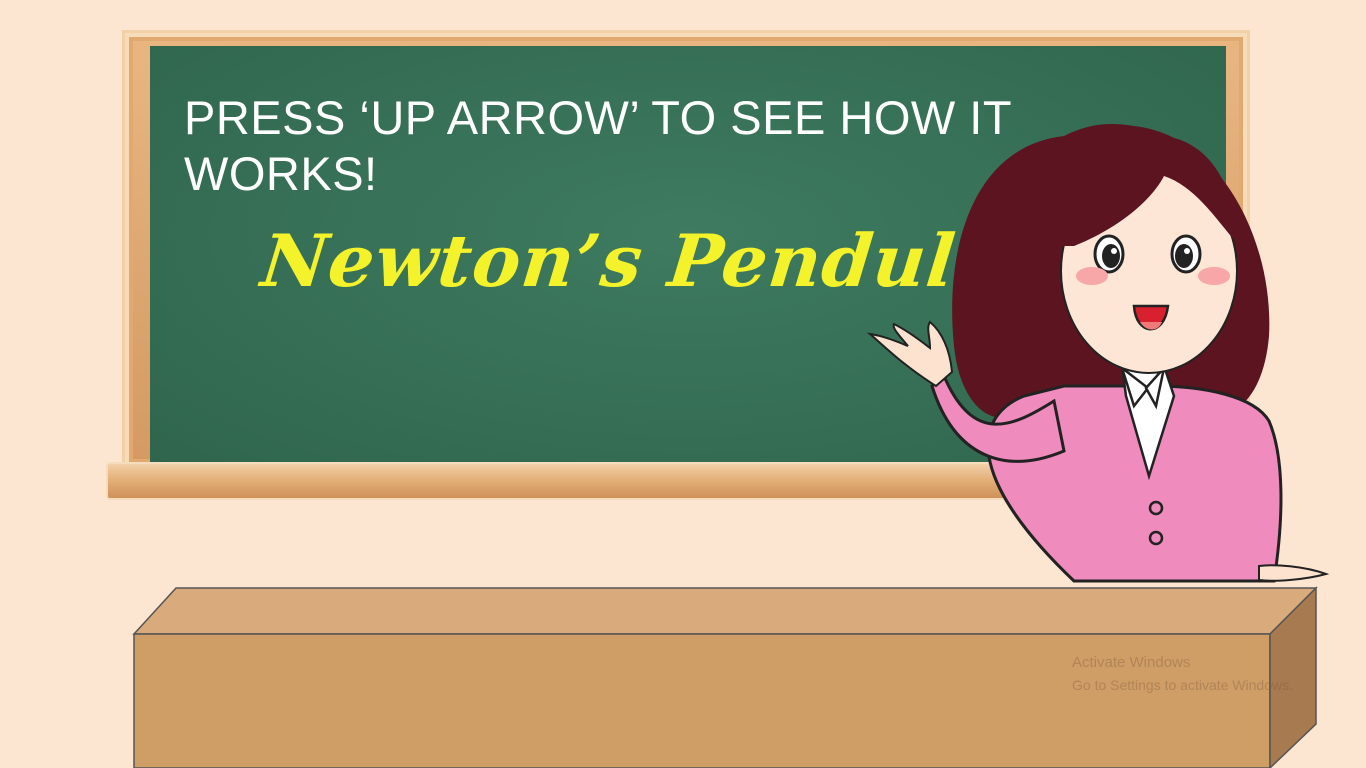  I want to click on watermark-line-1: Activate Windows, so click(1131, 662).